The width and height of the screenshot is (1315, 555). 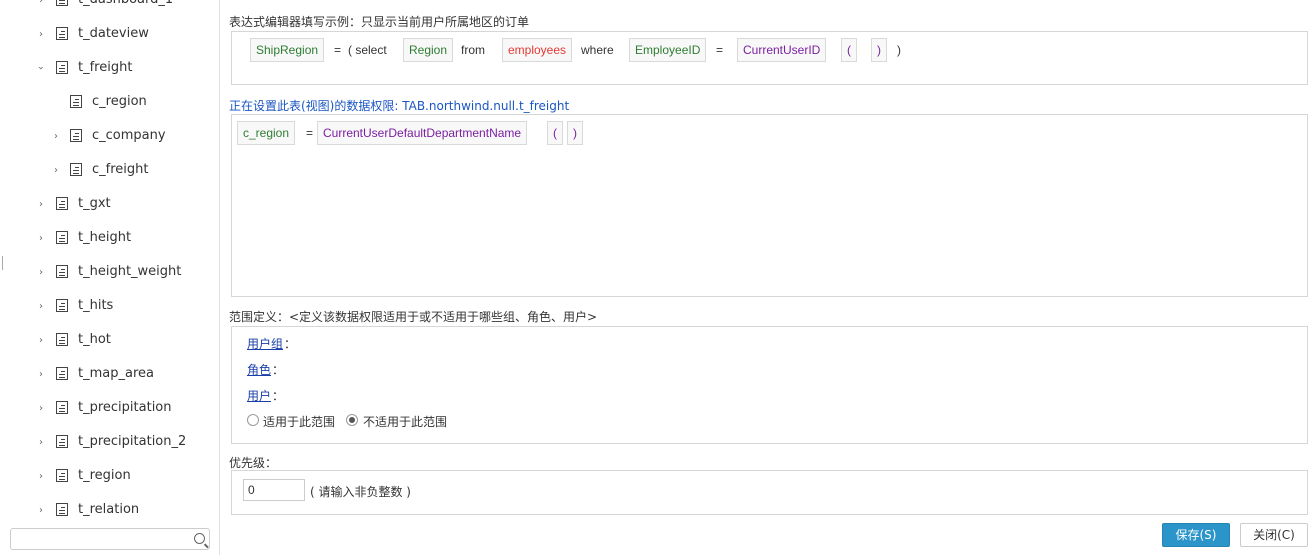 I want to click on token-field: EmployeeID, so click(x=668, y=50).